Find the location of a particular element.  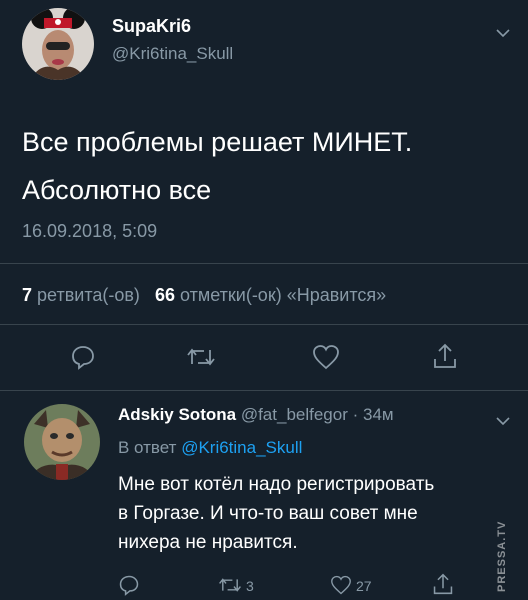

tweet-text-line: Все проблемы решает МИНЕТ. is located at coordinates (217, 142).